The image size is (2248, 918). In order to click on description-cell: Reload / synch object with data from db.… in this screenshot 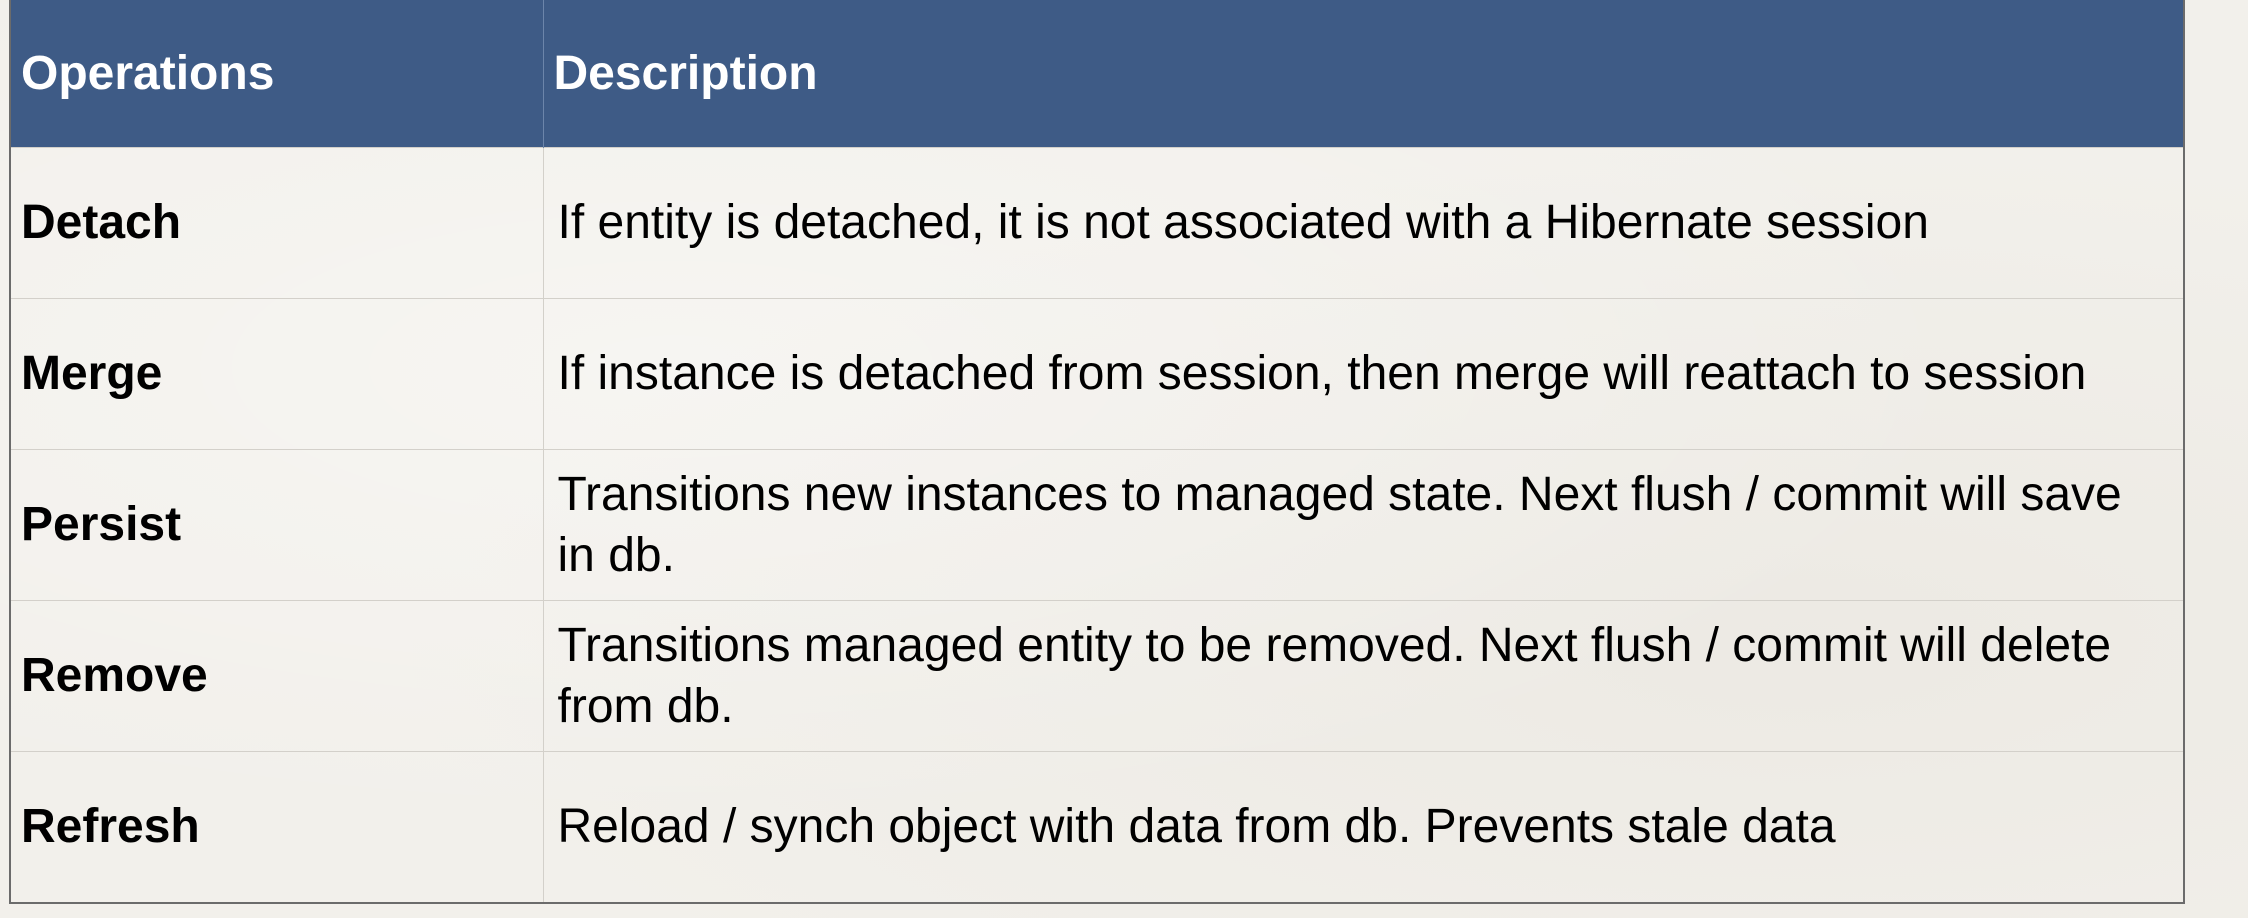, I will do `click(1363, 826)`.